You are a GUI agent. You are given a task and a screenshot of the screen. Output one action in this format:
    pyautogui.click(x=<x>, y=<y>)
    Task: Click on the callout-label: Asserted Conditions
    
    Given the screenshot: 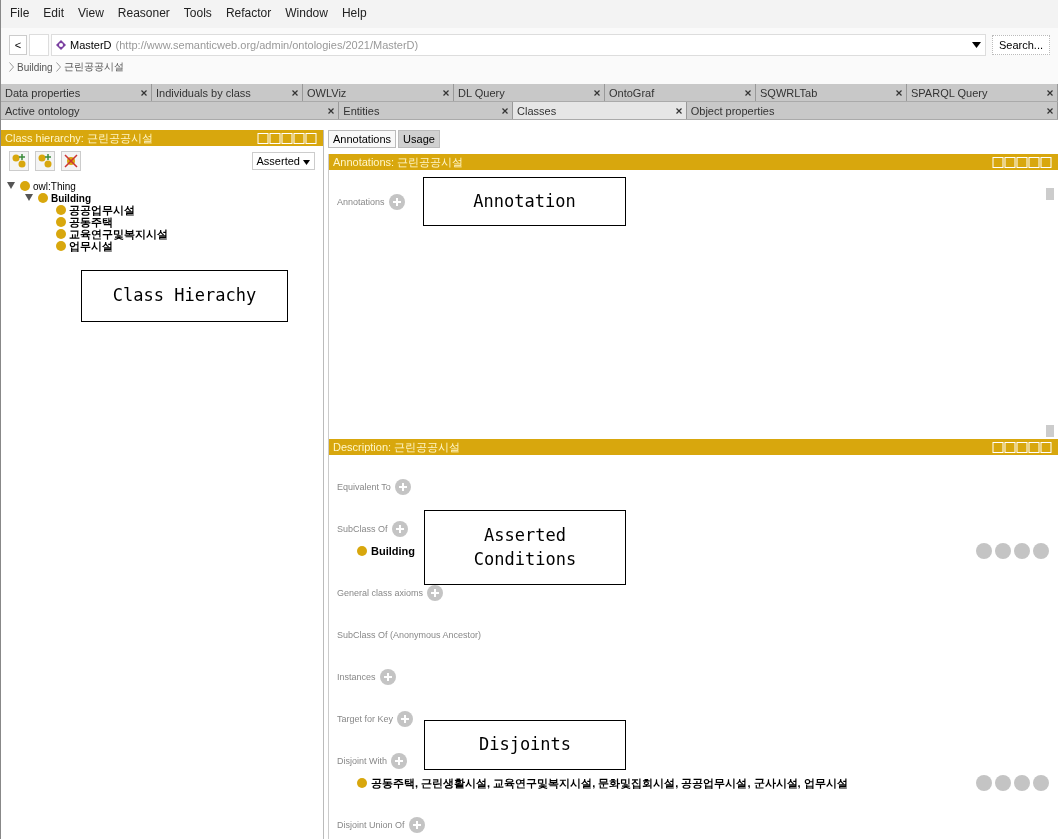 What is the action you would take?
    pyautogui.click(x=525, y=547)
    